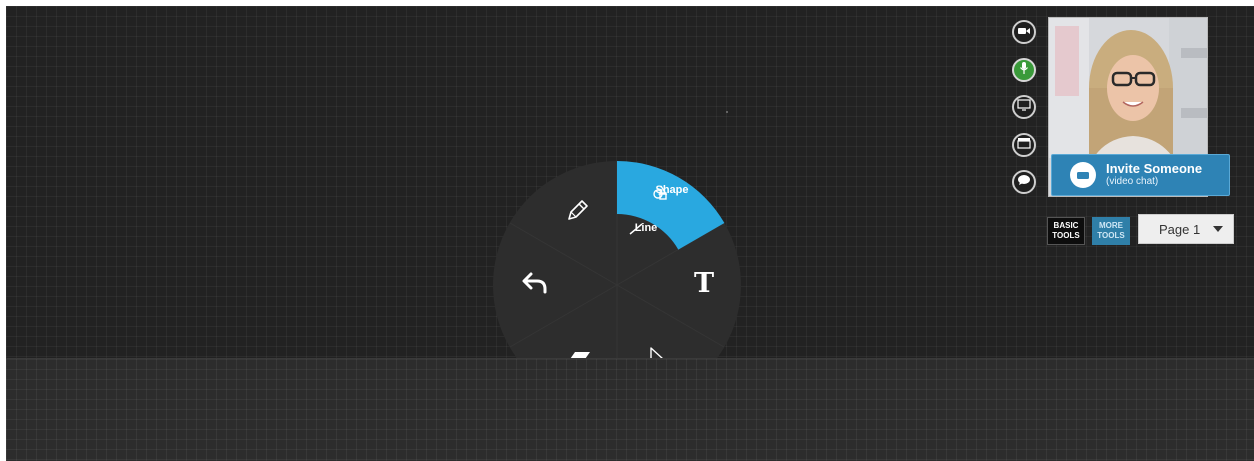 This screenshot has width=1254, height=461. What do you see at coordinates (1111, 231) in the screenshot?
I see `more-tools-button: MORE TOOLS` at bounding box center [1111, 231].